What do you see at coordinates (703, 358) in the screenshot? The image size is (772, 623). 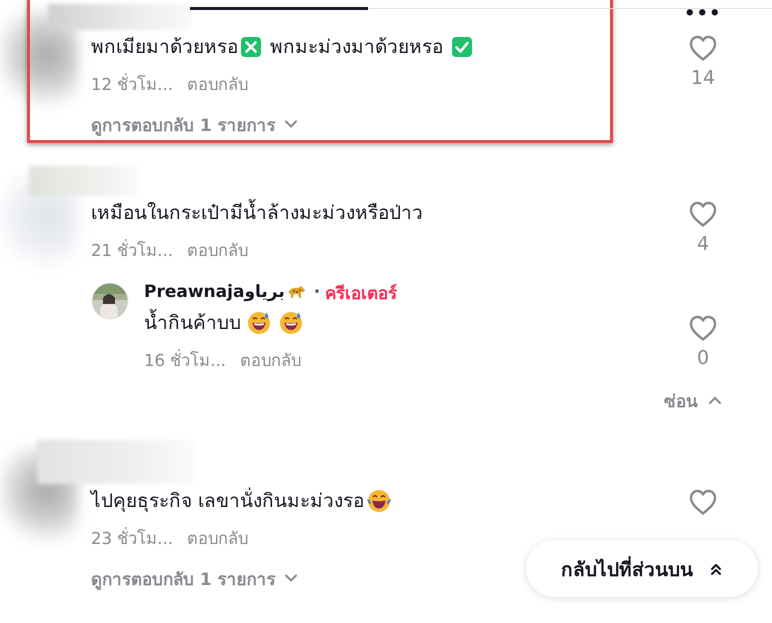 I see `like-count: 0` at bounding box center [703, 358].